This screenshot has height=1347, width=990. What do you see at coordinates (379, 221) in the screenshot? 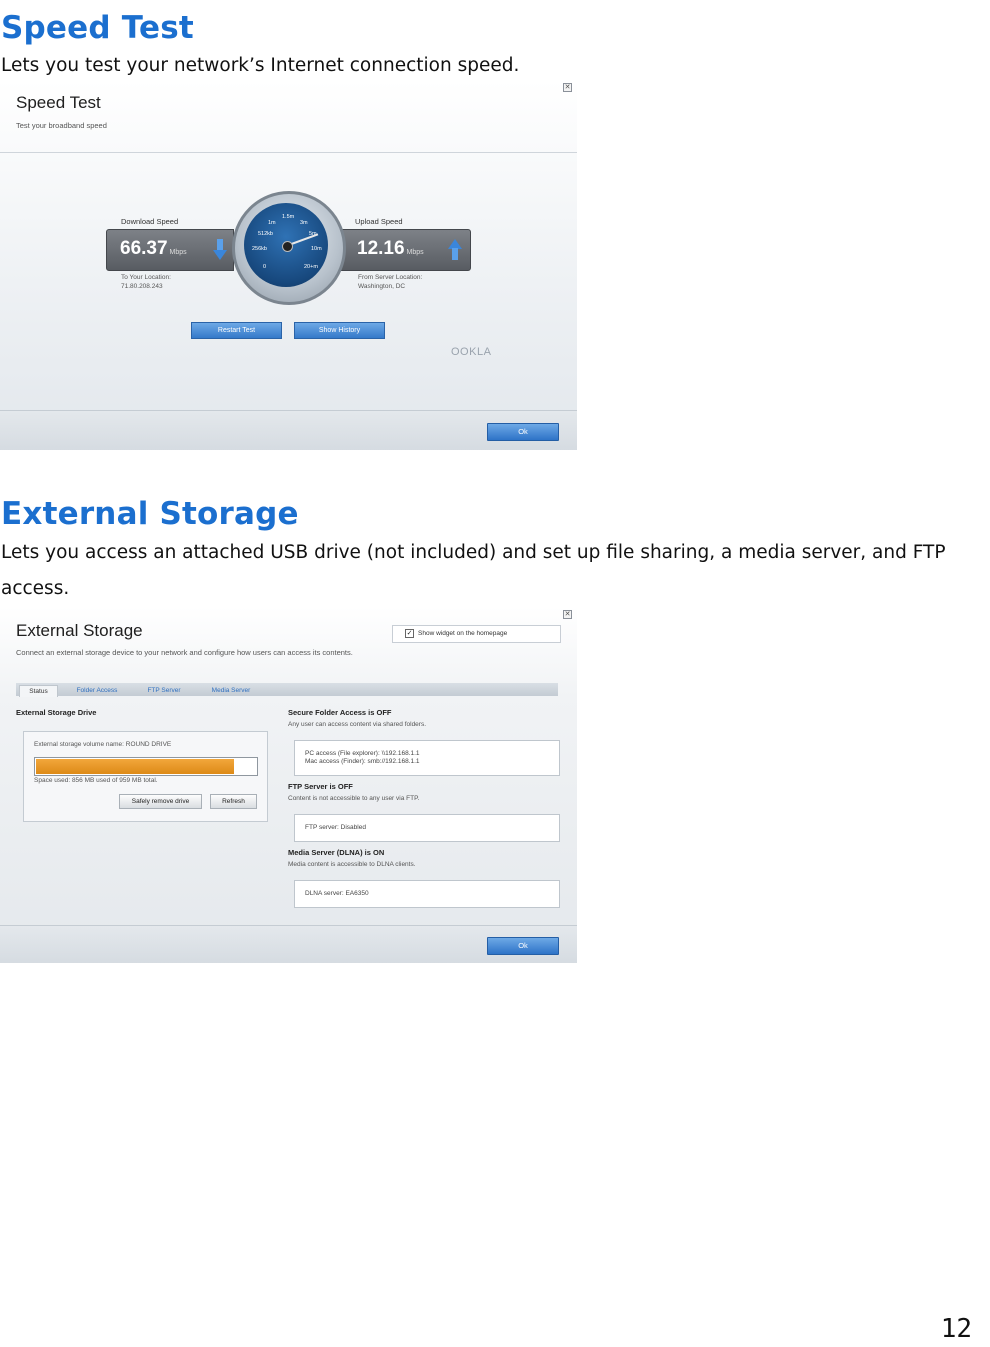
I see `upload-speed-label: Upload Speed` at bounding box center [379, 221].